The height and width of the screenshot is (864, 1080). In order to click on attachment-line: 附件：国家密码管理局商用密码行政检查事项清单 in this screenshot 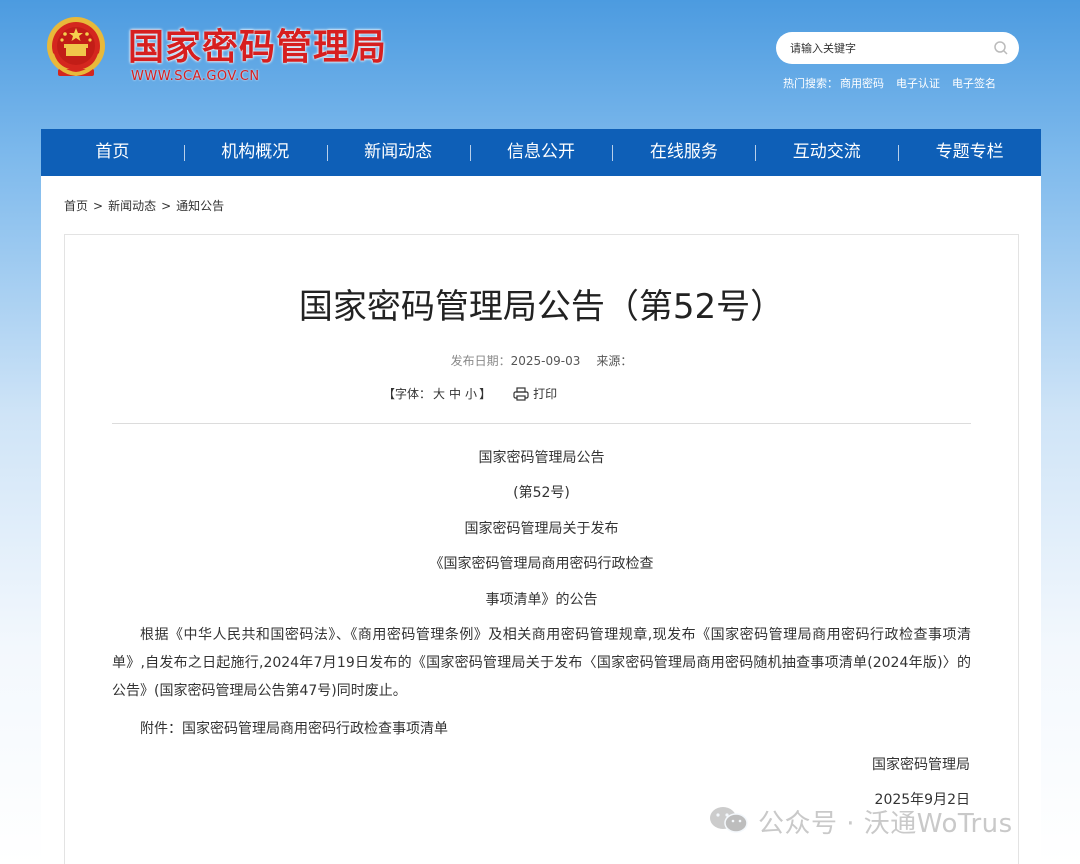, I will do `click(294, 728)`.